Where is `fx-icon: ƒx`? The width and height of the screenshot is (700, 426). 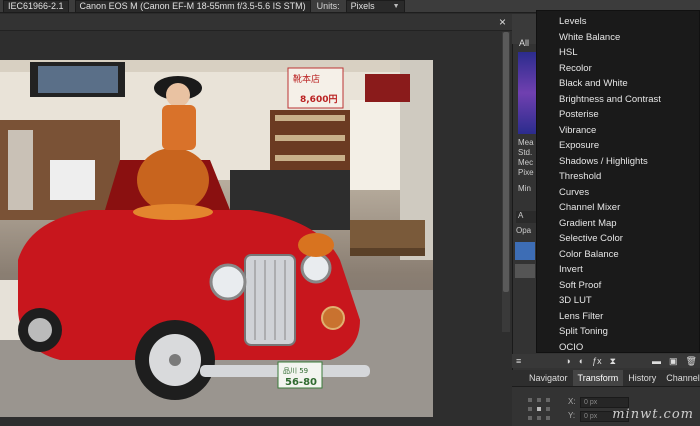
fx-icon: ƒx is located at coordinates (597, 361).